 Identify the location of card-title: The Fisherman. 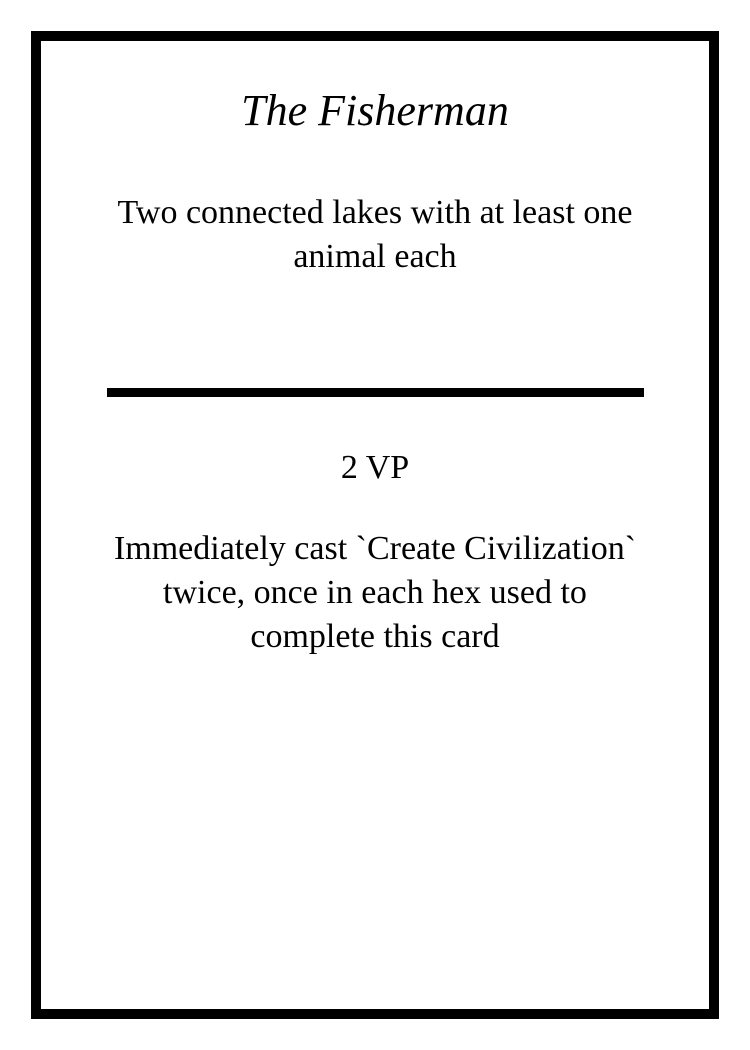
(375, 110).